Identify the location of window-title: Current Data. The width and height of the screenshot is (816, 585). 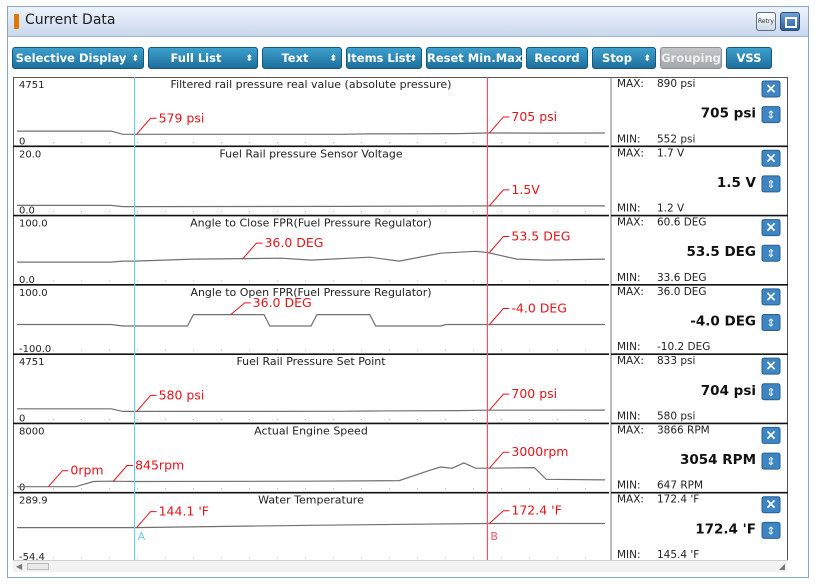
(70, 20).